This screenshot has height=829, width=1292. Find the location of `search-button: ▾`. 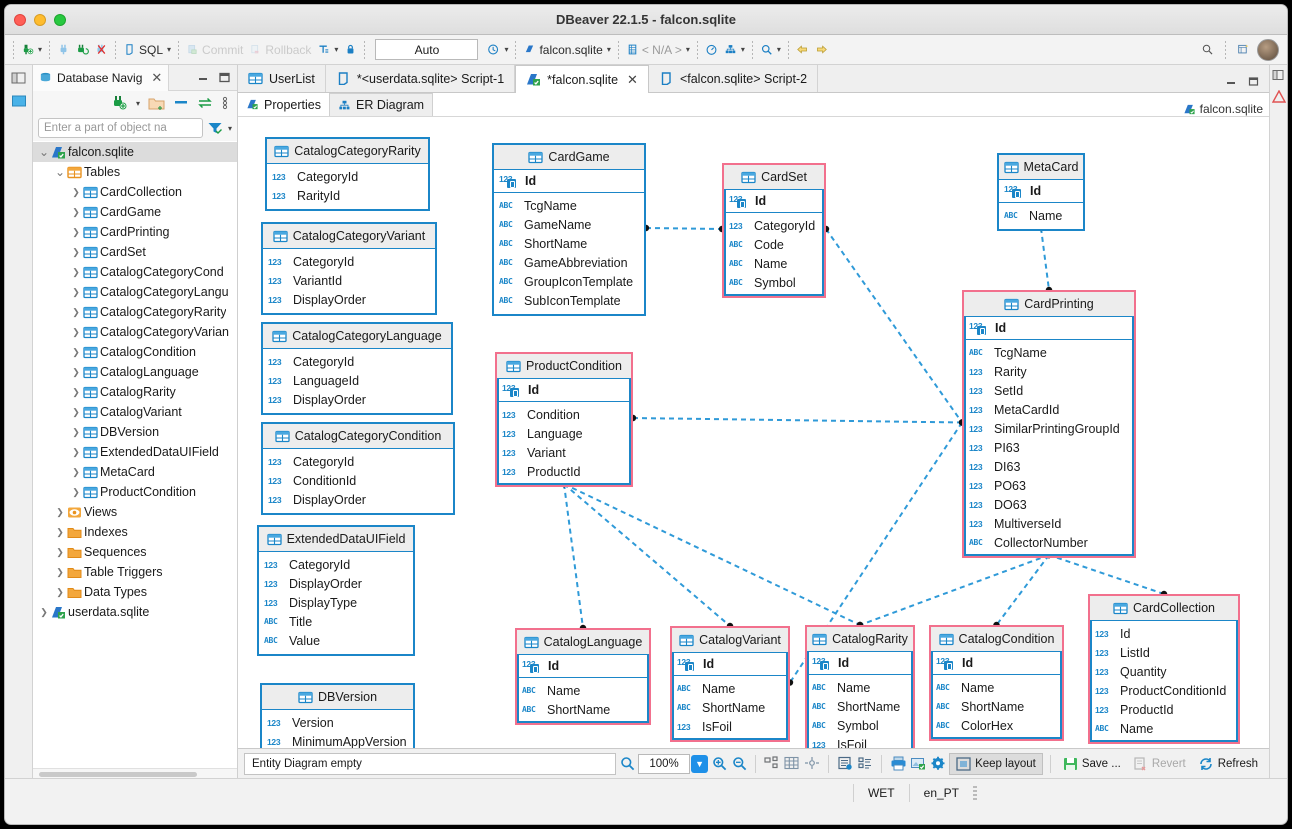

search-button: ▾ is located at coordinates (770, 50).